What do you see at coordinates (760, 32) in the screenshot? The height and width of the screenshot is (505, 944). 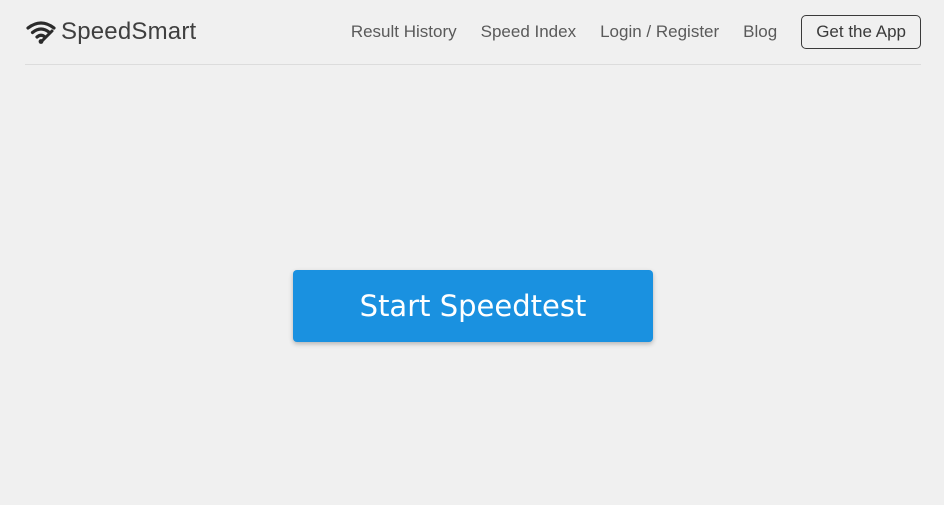 I see `nav-blog: Blog` at bounding box center [760, 32].